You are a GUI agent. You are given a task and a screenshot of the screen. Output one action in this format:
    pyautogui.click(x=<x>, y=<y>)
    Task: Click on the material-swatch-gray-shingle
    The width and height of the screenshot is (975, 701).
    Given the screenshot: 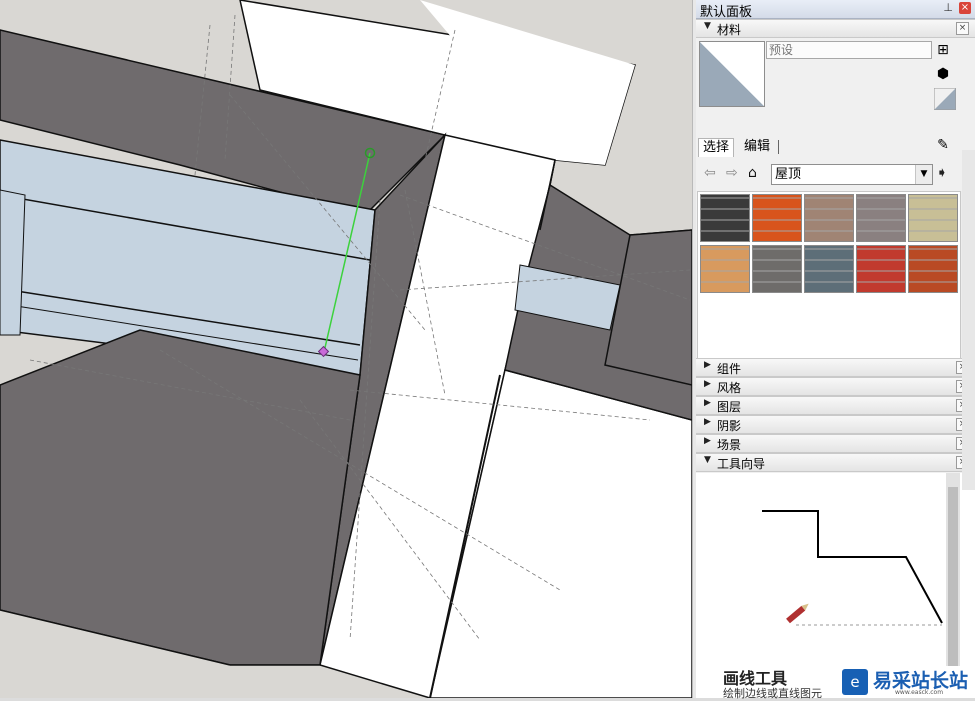 What is the action you would take?
    pyautogui.click(x=881, y=218)
    